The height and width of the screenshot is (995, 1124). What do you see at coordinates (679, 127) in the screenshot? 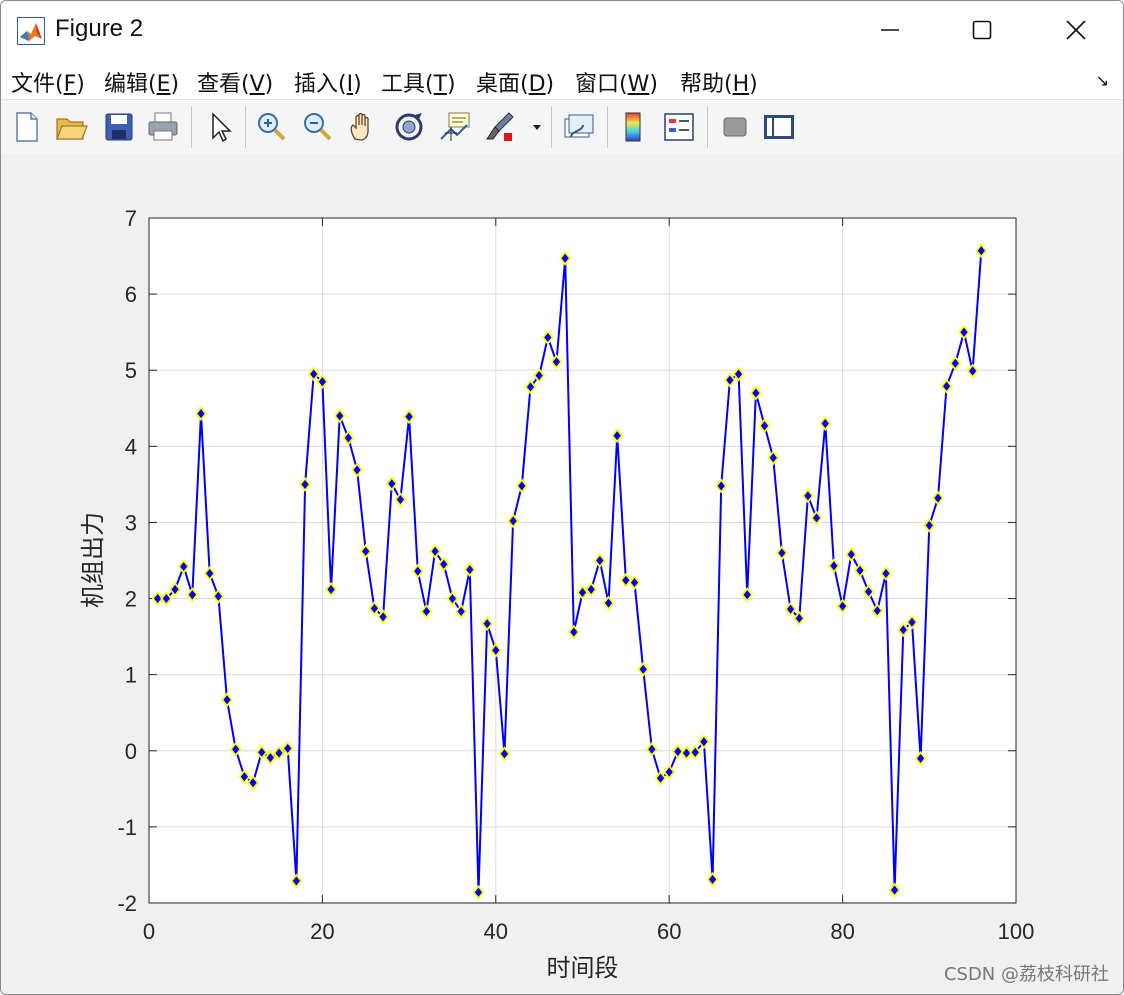
I see `legend-icon` at bounding box center [679, 127].